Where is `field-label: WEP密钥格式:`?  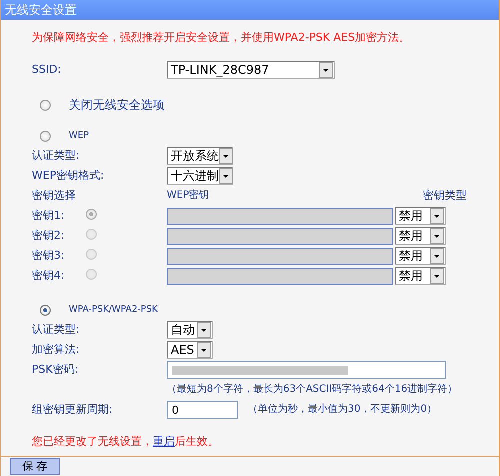 field-label: WEP密钥格式: is located at coordinates (69, 176).